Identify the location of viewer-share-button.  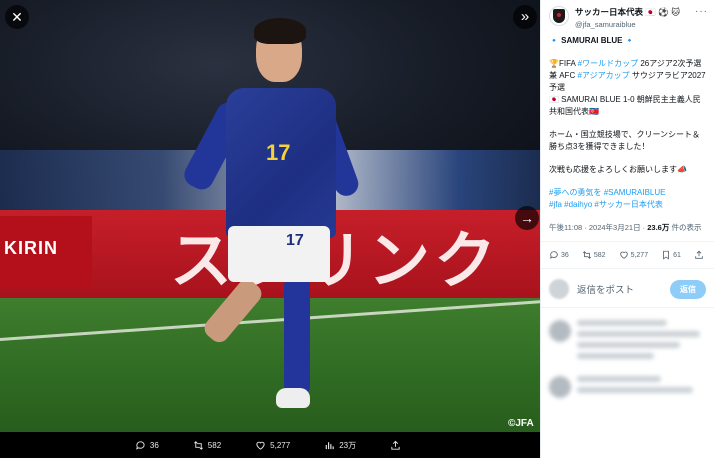
(397, 445).